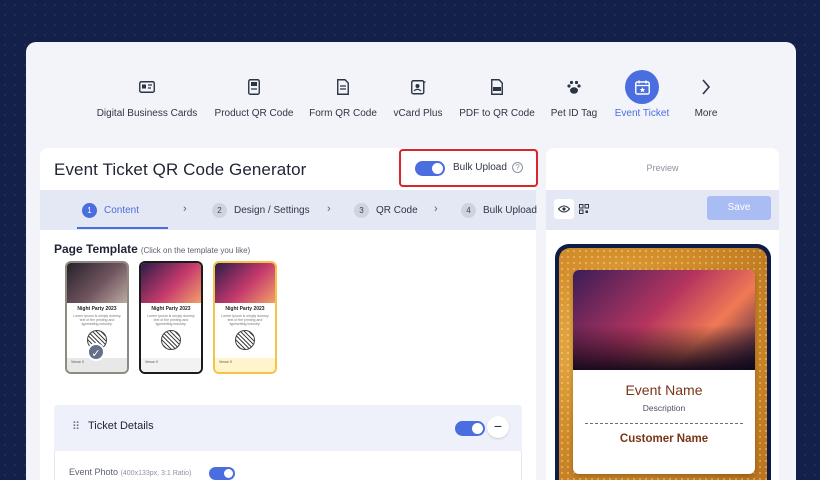 This screenshot has width=820, height=480. Describe the element at coordinates (664, 390) in the screenshot. I see `event-name: Event Name` at that location.